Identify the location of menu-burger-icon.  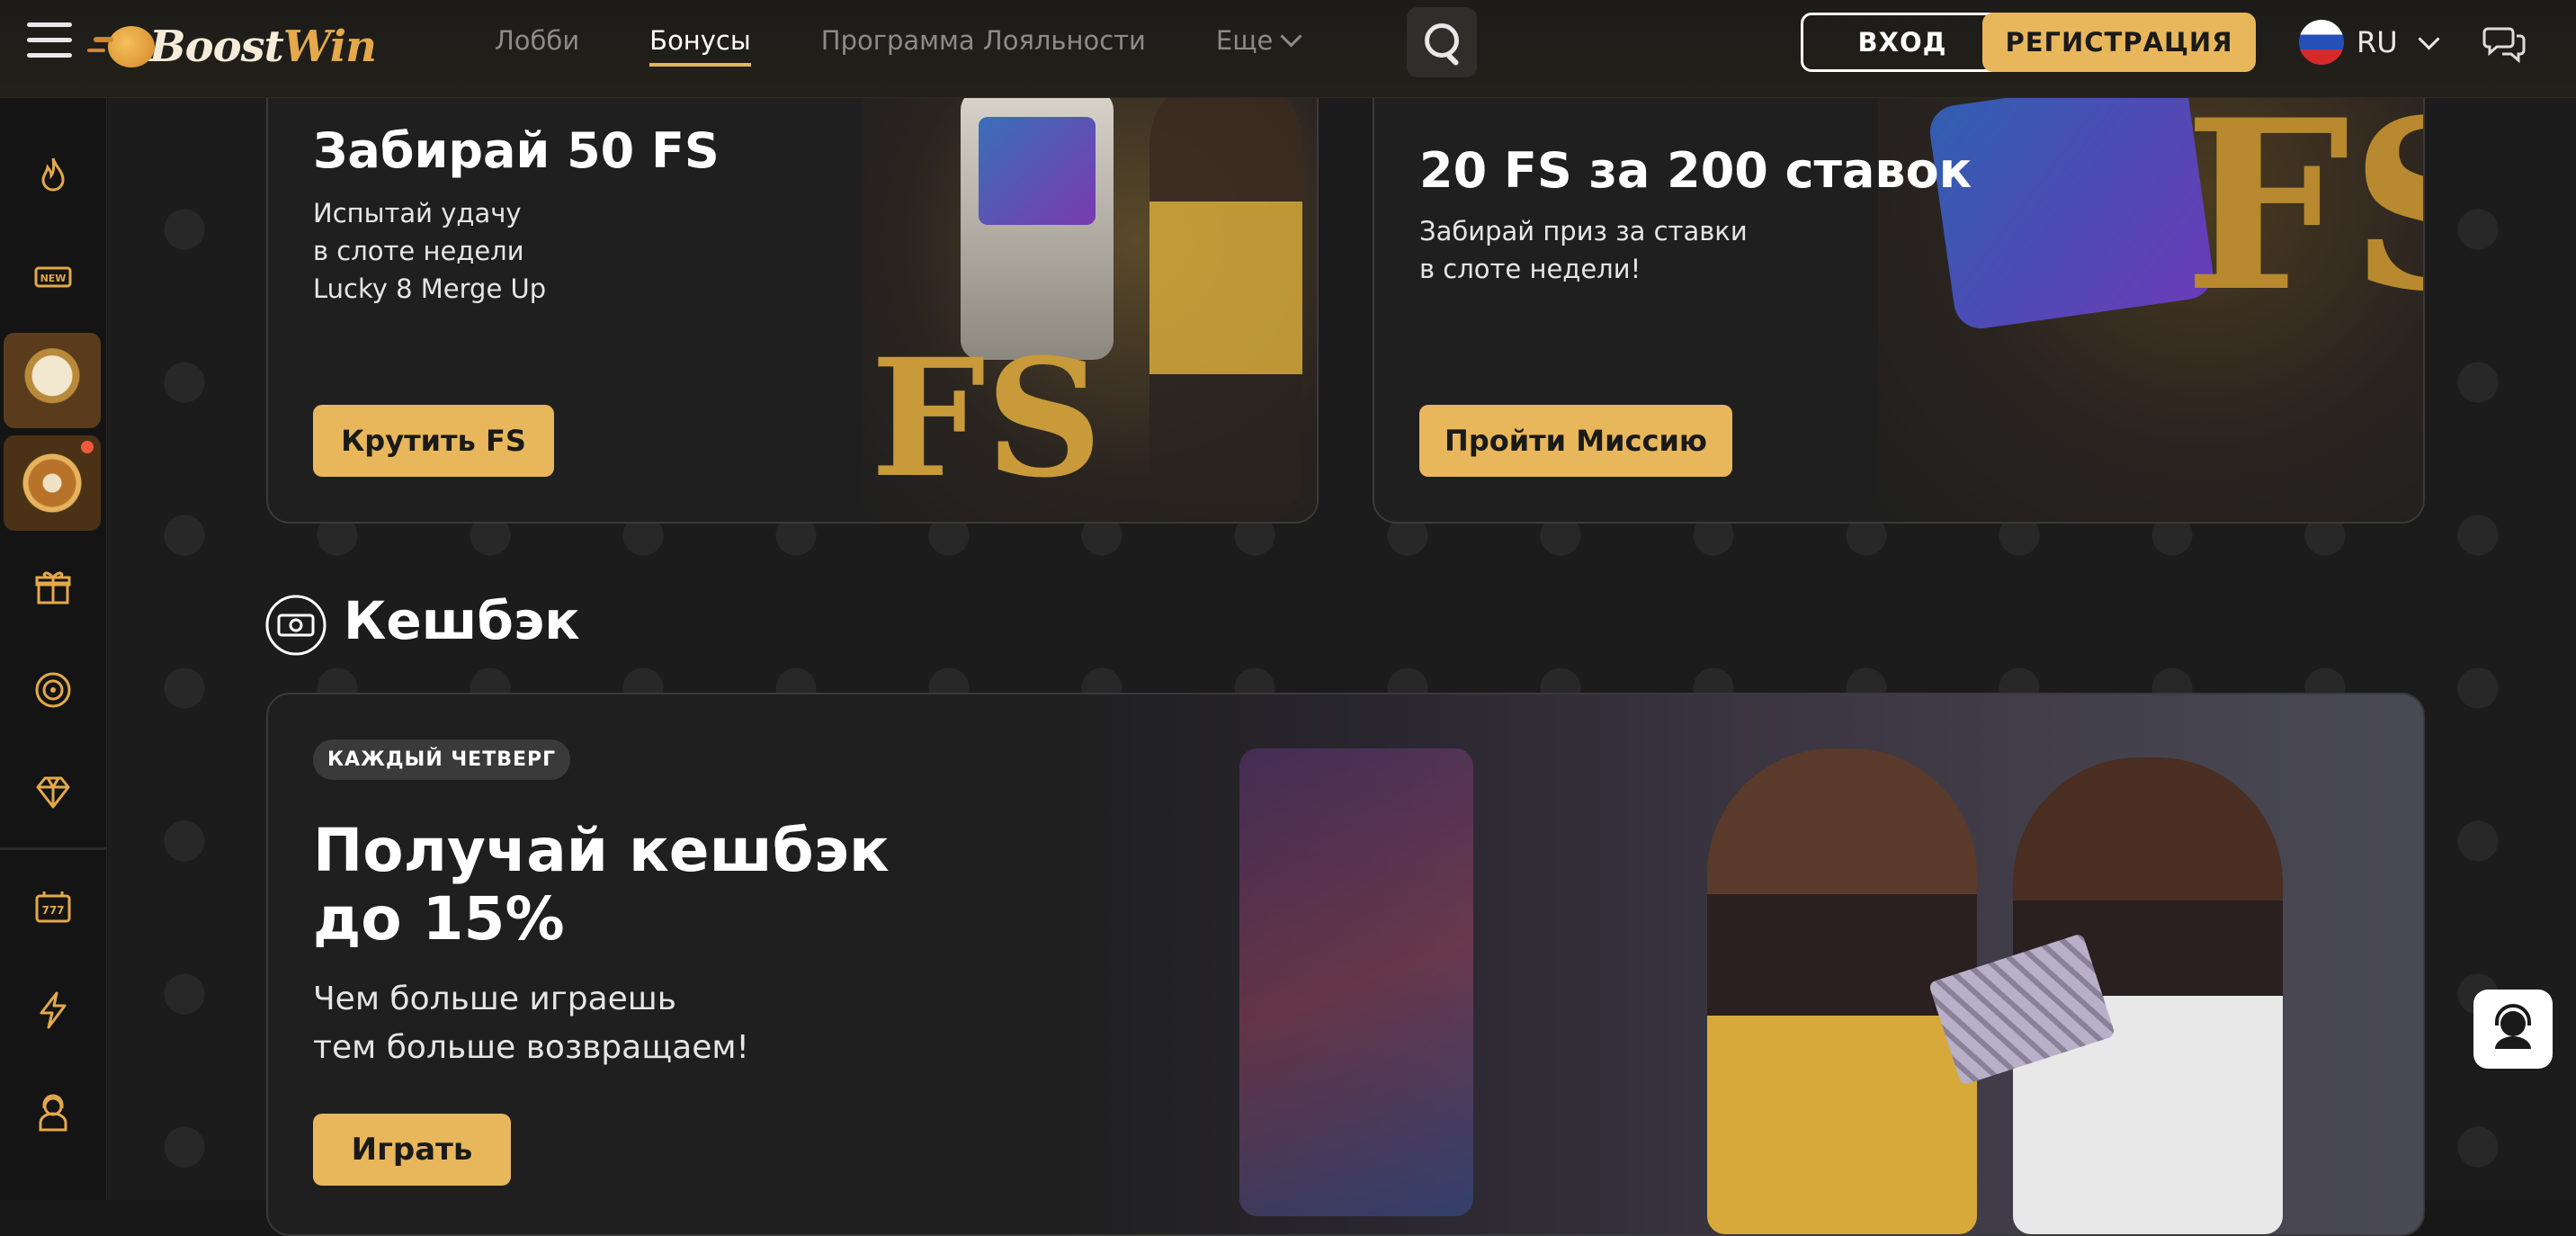
(49, 43).